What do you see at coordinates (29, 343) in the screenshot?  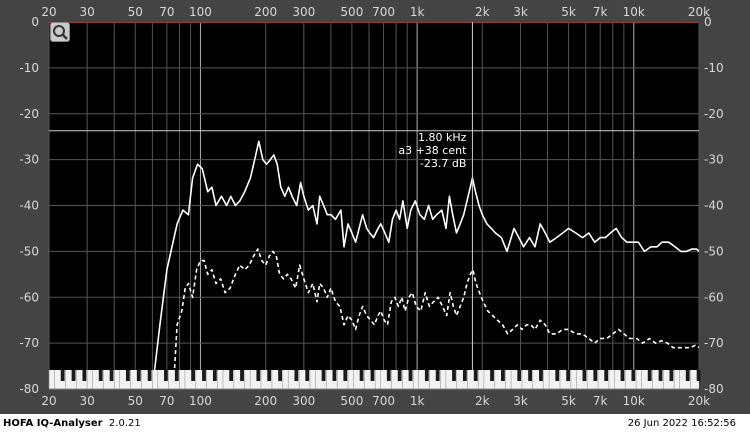 I see `y-tick-label-left: -70` at bounding box center [29, 343].